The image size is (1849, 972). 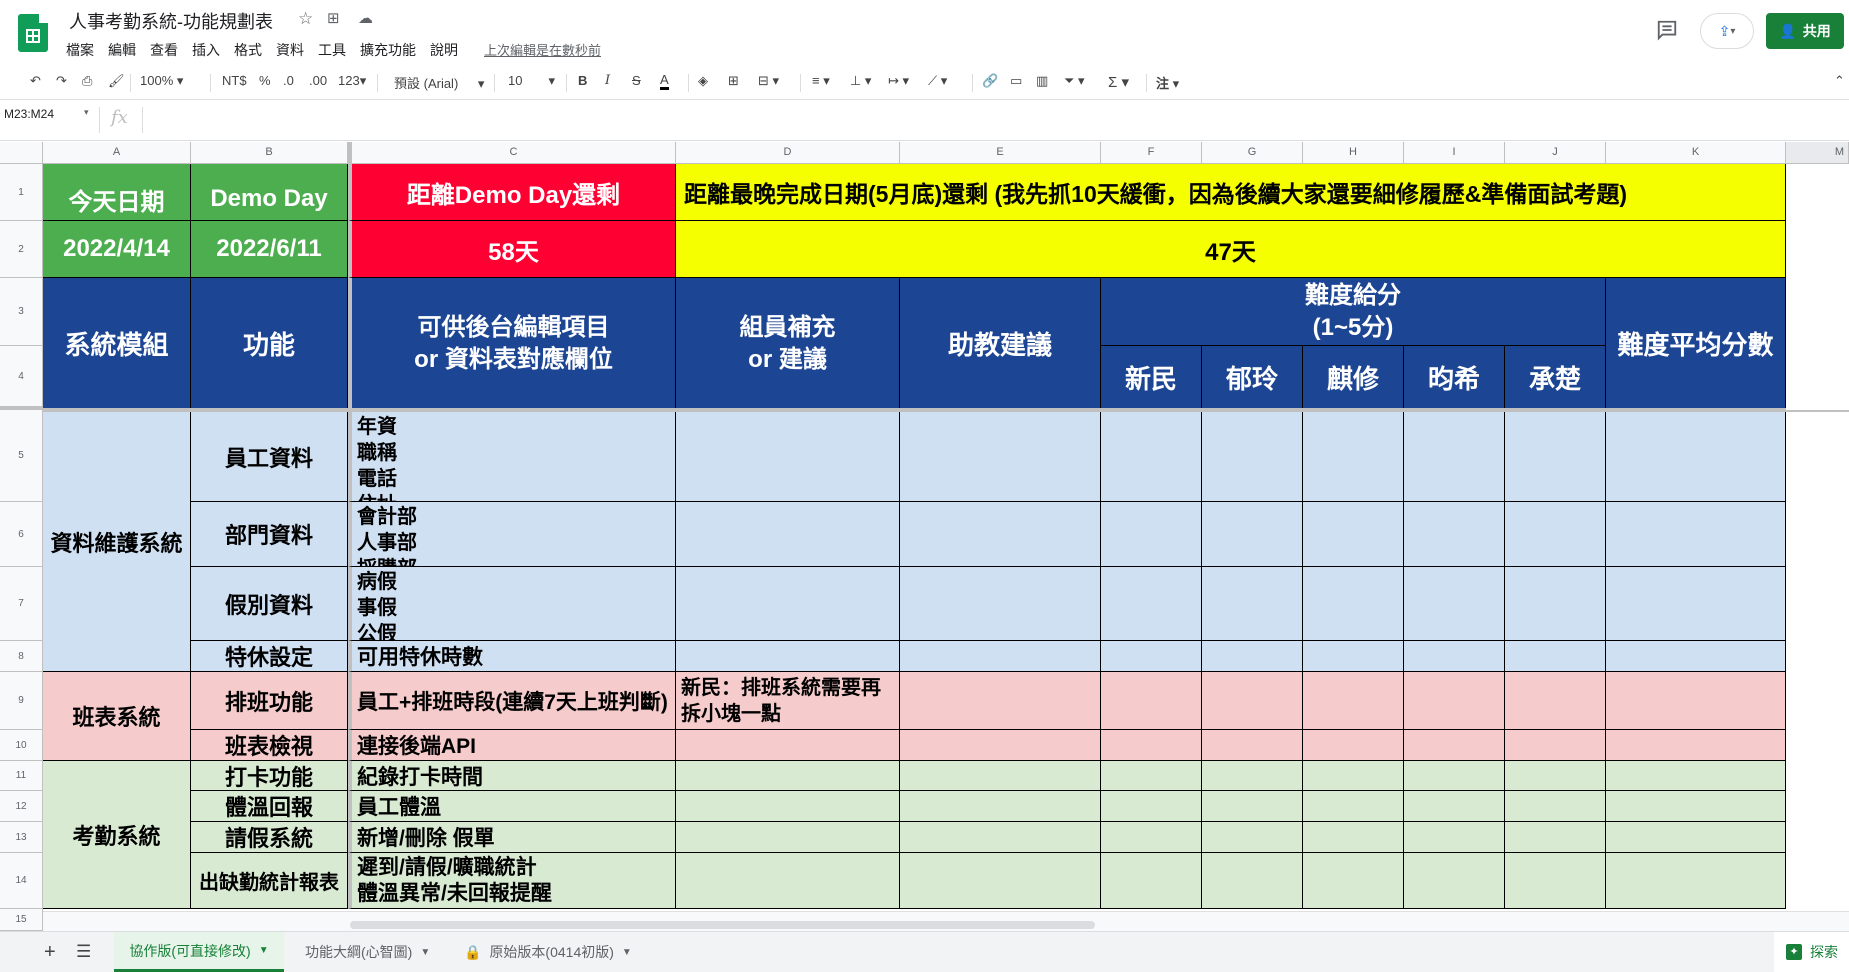 What do you see at coordinates (1042, 81) in the screenshot?
I see `insert-chart-icon: ▥` at bounding box center [1042, 81].